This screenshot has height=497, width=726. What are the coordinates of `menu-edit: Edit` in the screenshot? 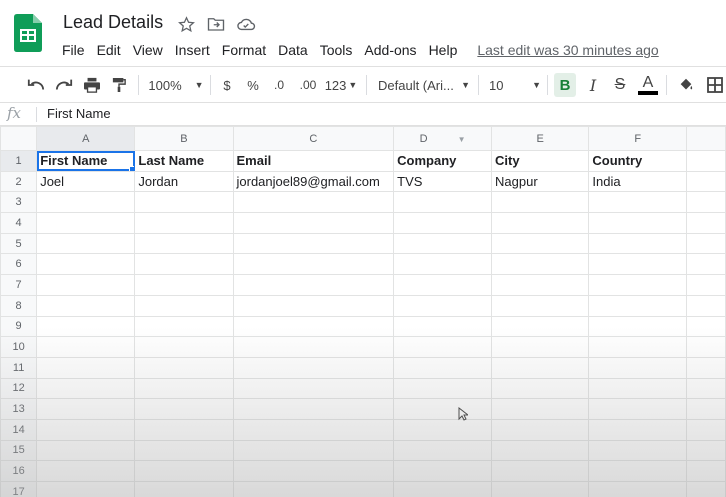 It's located at (109, 50).